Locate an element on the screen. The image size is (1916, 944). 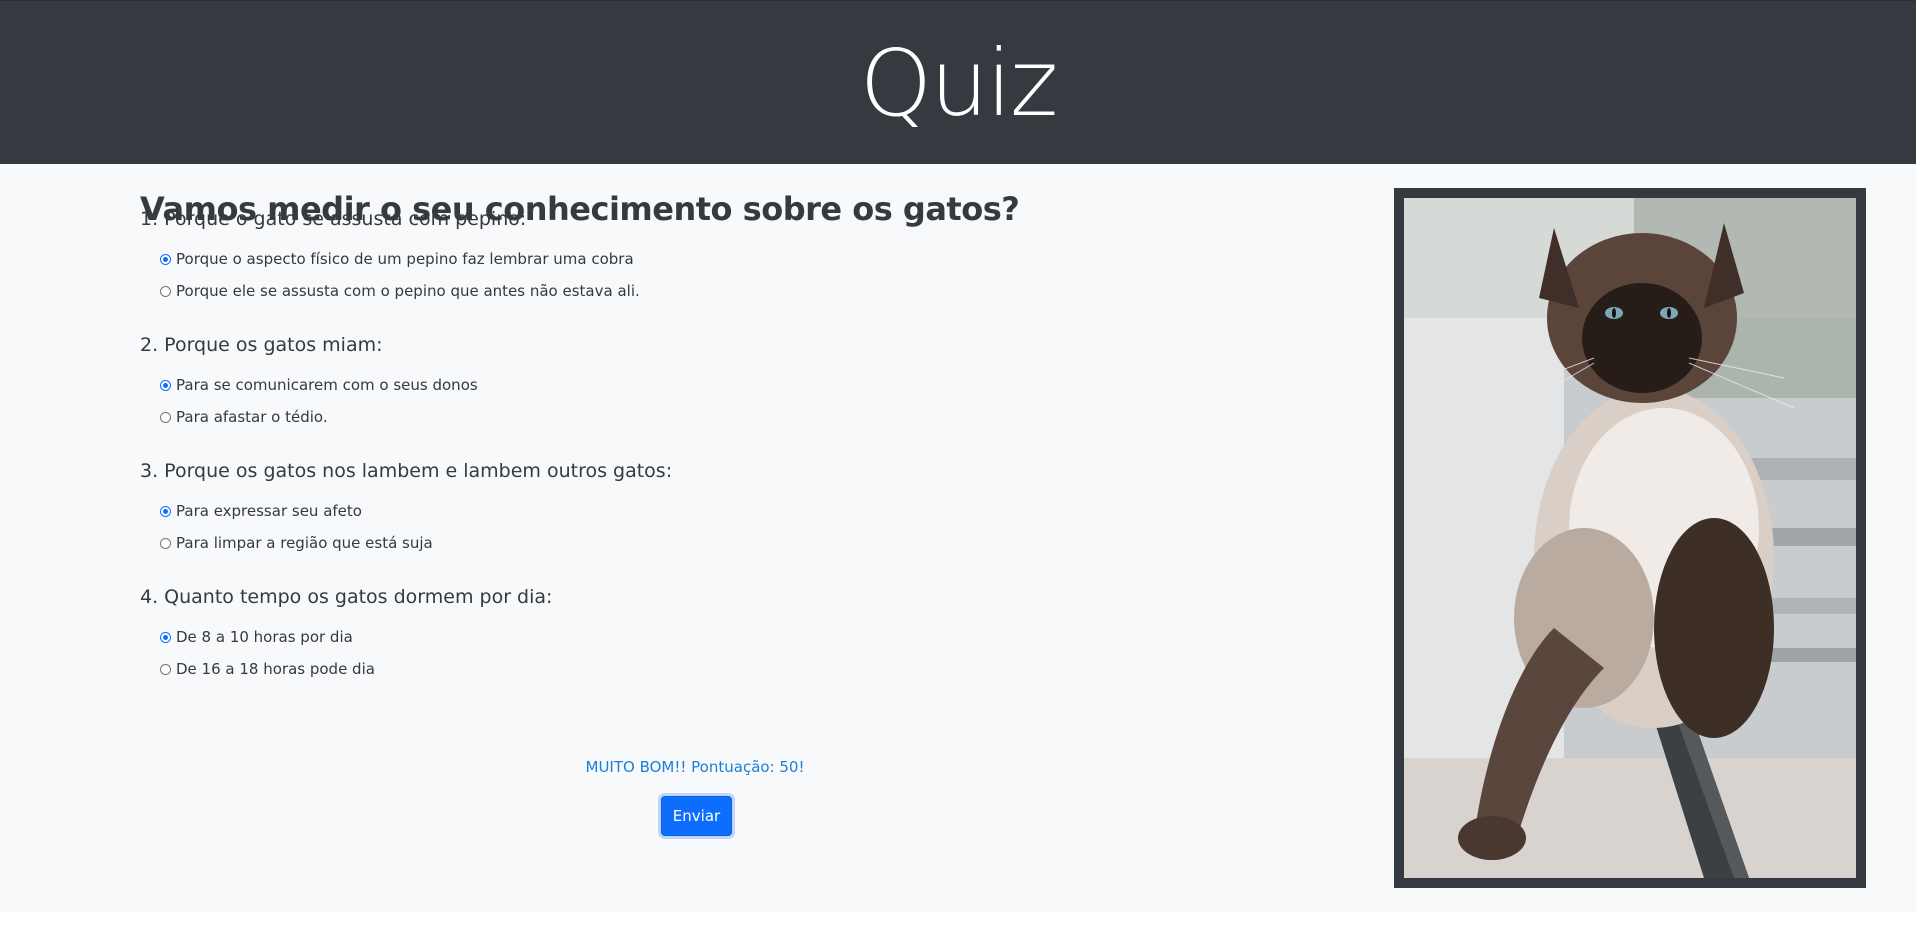
question-3-option-1: Para expressar seu afeto is located at coordinates (261, 511).